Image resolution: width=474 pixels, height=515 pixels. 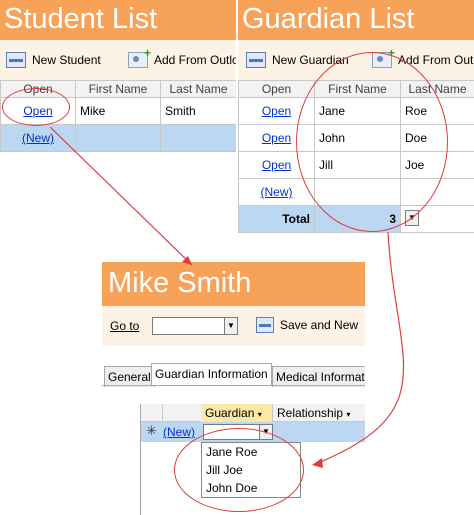 What do you see at coordinates (317, 463) in the screenshot?
I see `arrow-head` at bounding box center [317, 463].